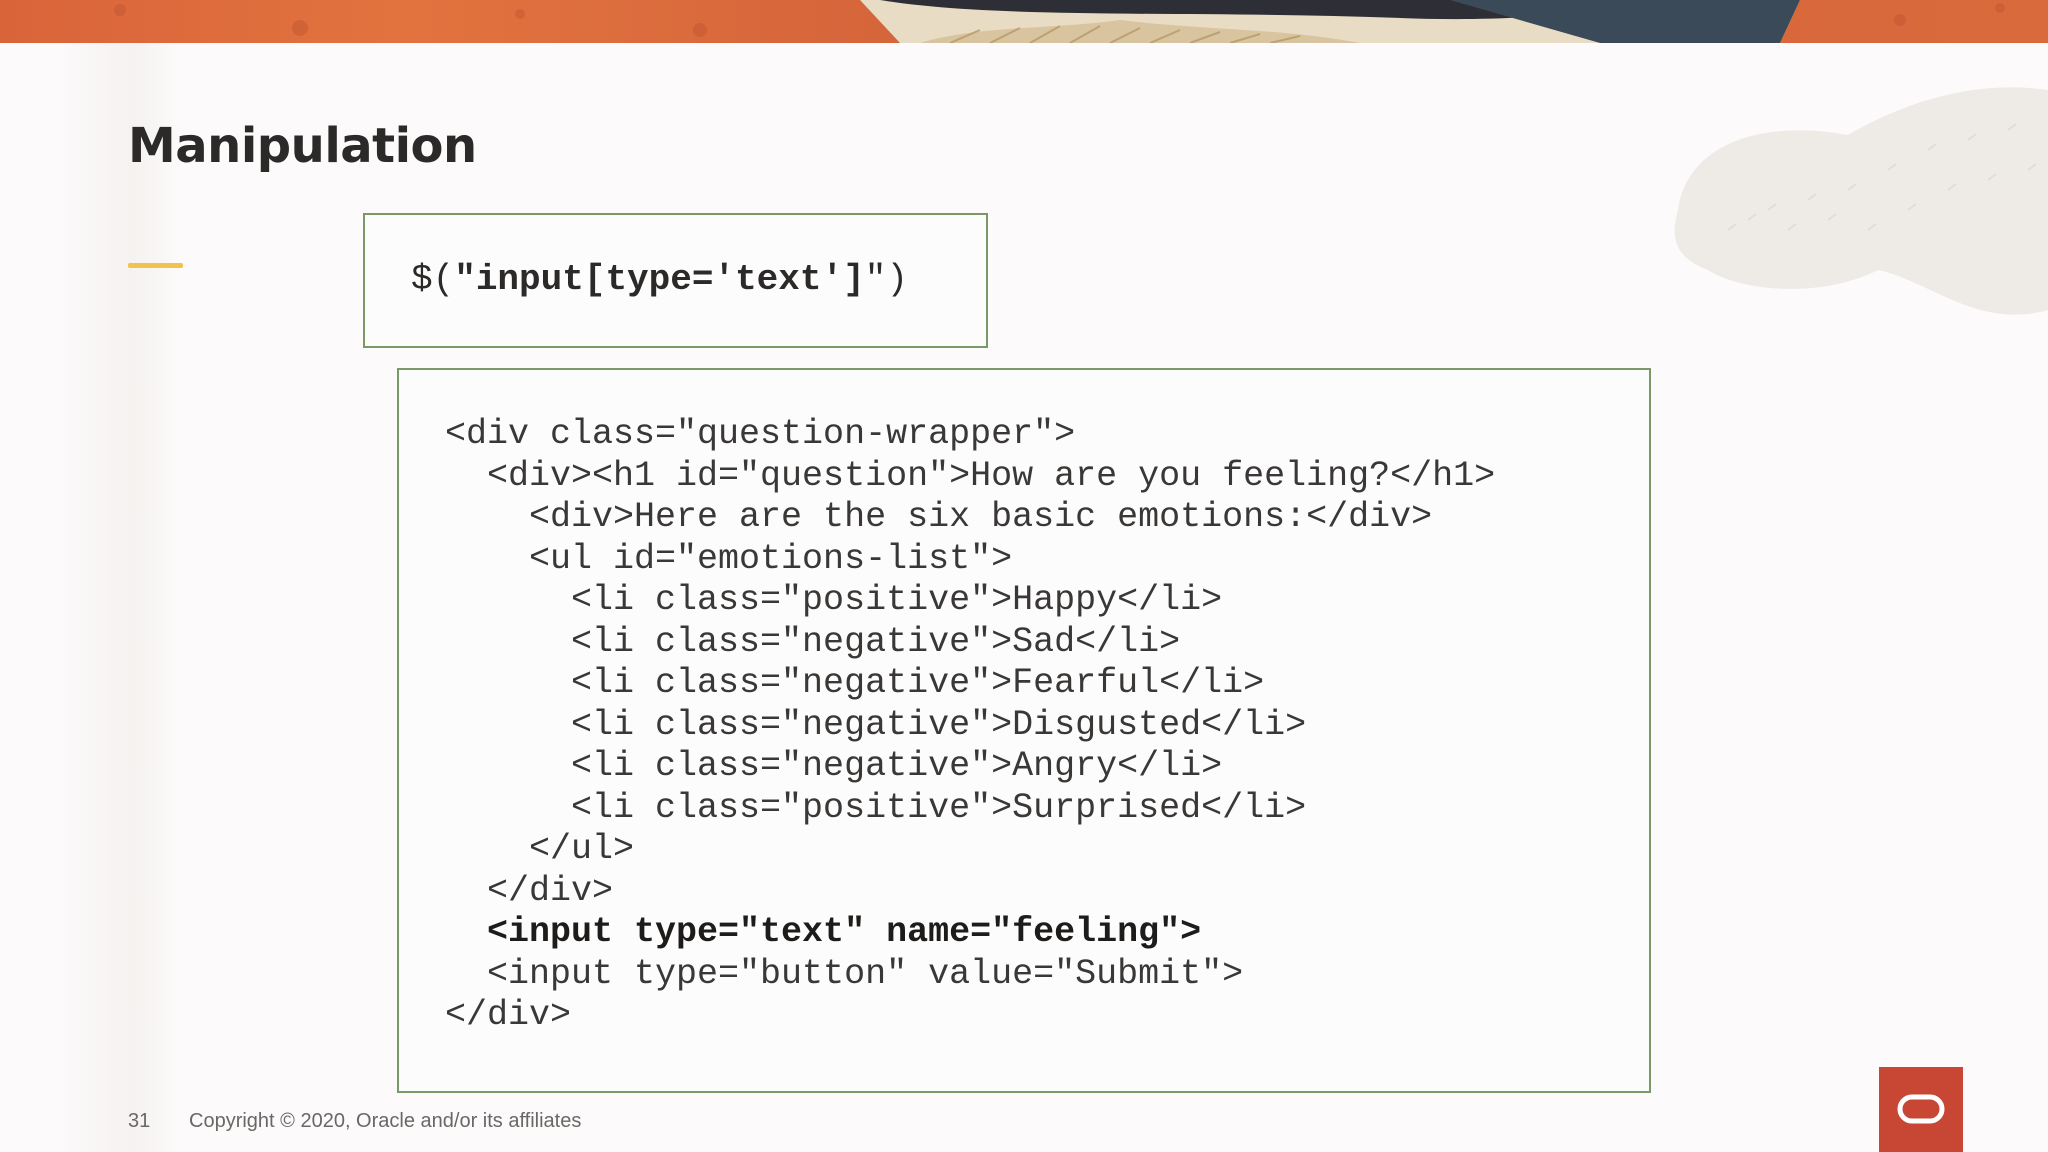 The height and width of the screenshot is (1152, 2048). What do you see at coordinates (433, 279) in the screenshot?
I see `selector-prefix: $(` at bounding box center [433, 279].